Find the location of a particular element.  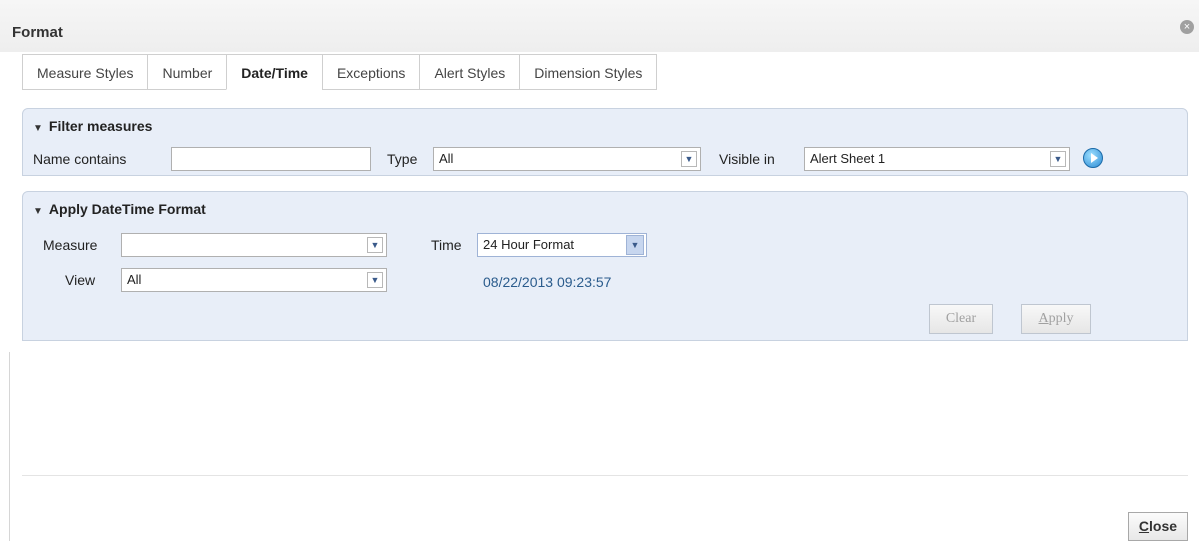

tab-dimension-styles: Dimension Styles is located at coordinates (588, 72).